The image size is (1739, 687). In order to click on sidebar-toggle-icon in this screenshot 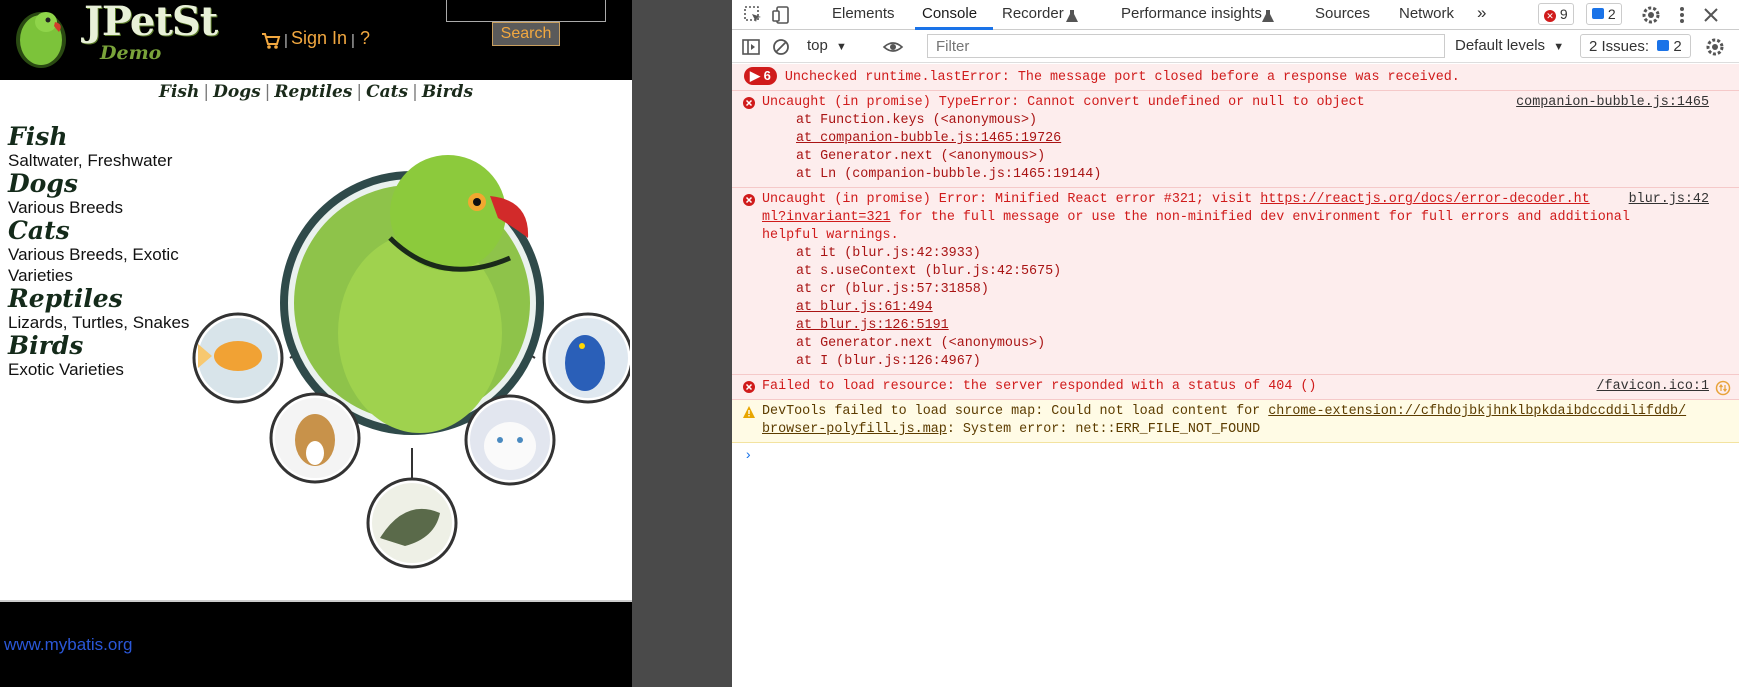, I will do `click(751, 47)`.